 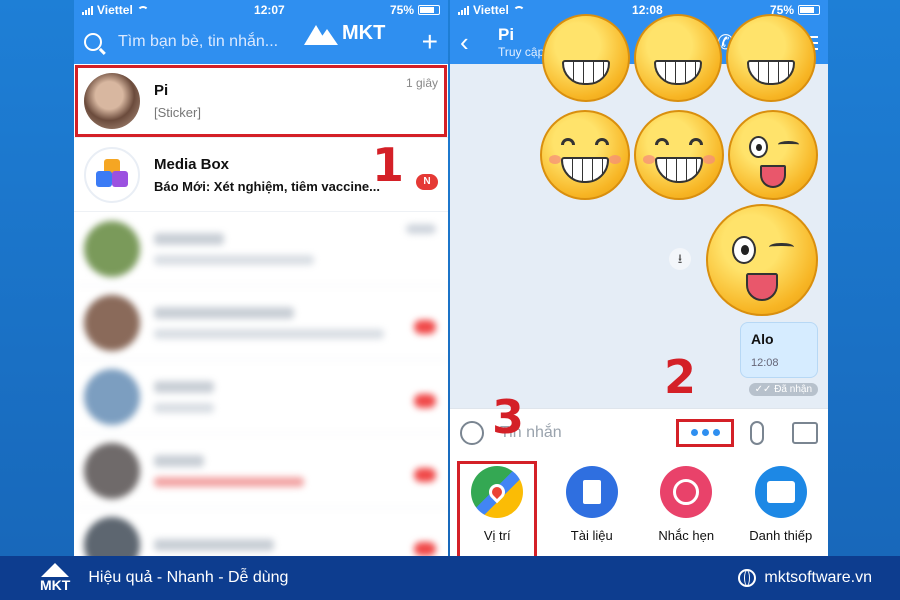 What do you see at coordinates (430, 42) in the screenshot?
I see `add-icon: +` at bounding box center [430, 42].